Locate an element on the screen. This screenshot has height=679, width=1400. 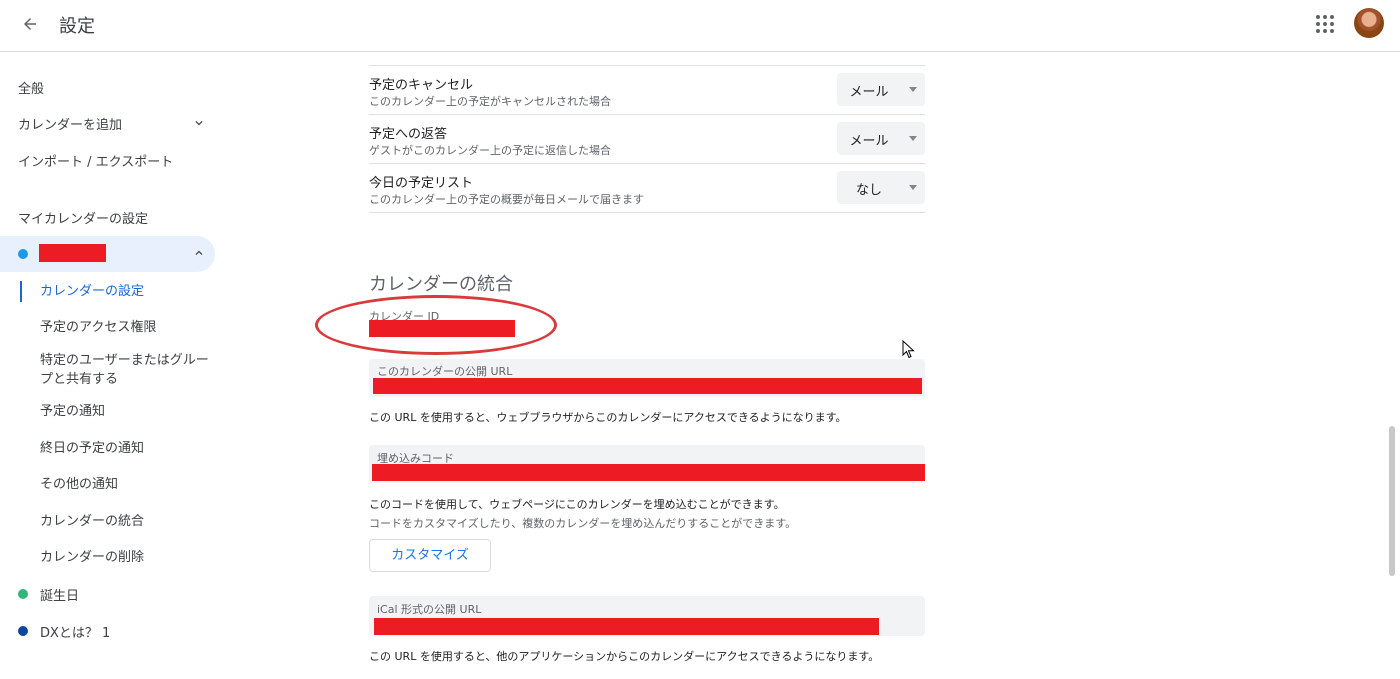
my-calendars-label: マイカレンダーの設定 is located at coordinates (83, 219).